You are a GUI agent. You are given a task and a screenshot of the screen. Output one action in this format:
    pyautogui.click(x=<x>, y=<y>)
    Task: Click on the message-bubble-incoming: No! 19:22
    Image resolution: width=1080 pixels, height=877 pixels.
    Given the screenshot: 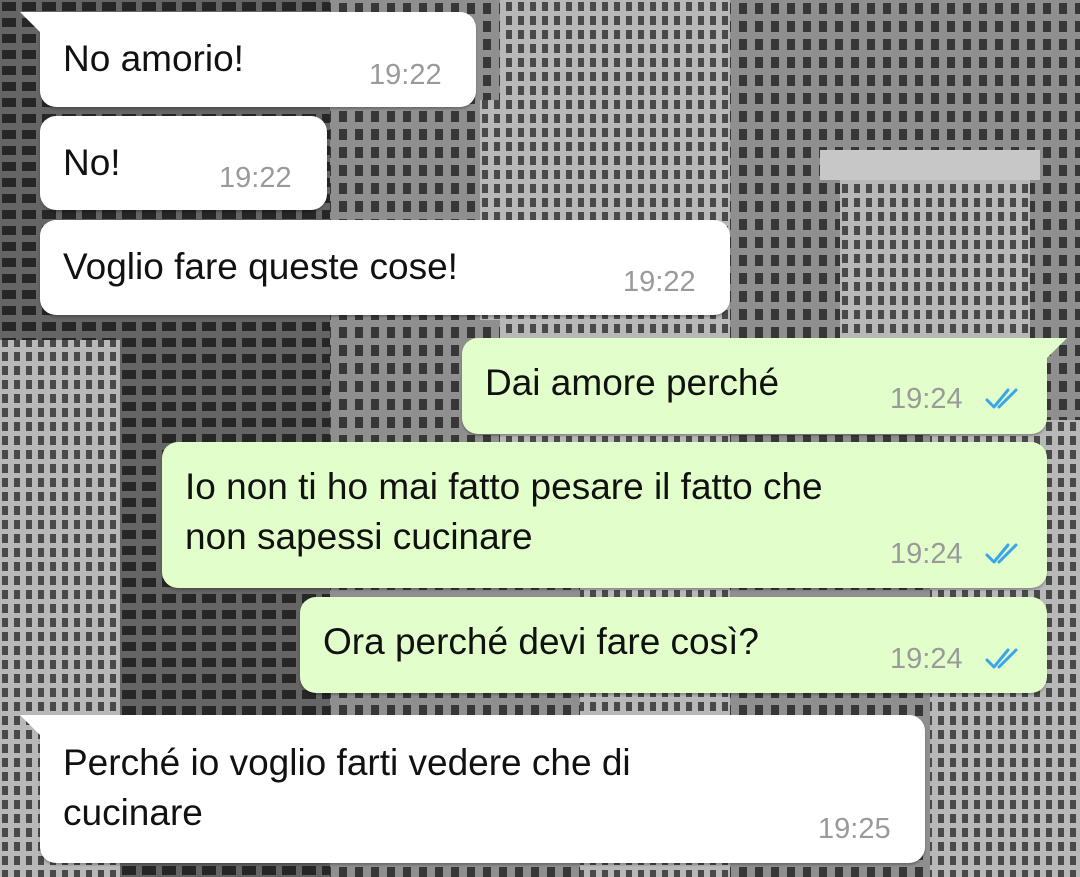 What is the action you would take?
    pyautogui.click(x=183, y=163)
    